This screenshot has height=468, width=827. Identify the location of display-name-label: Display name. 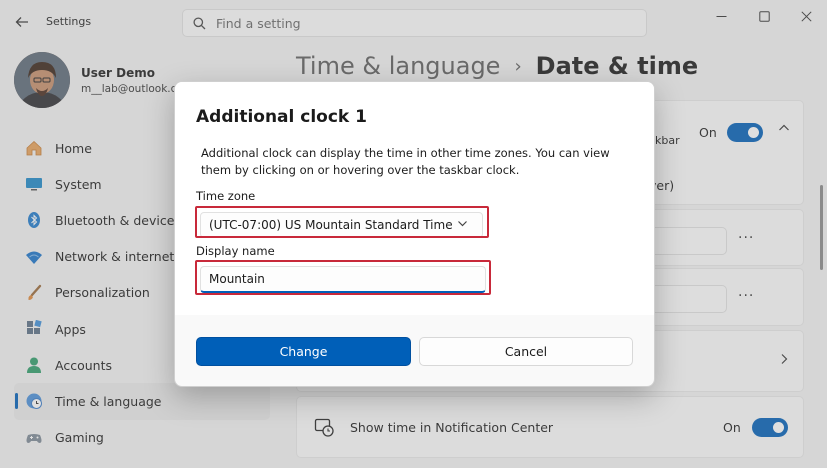
(235, 251).